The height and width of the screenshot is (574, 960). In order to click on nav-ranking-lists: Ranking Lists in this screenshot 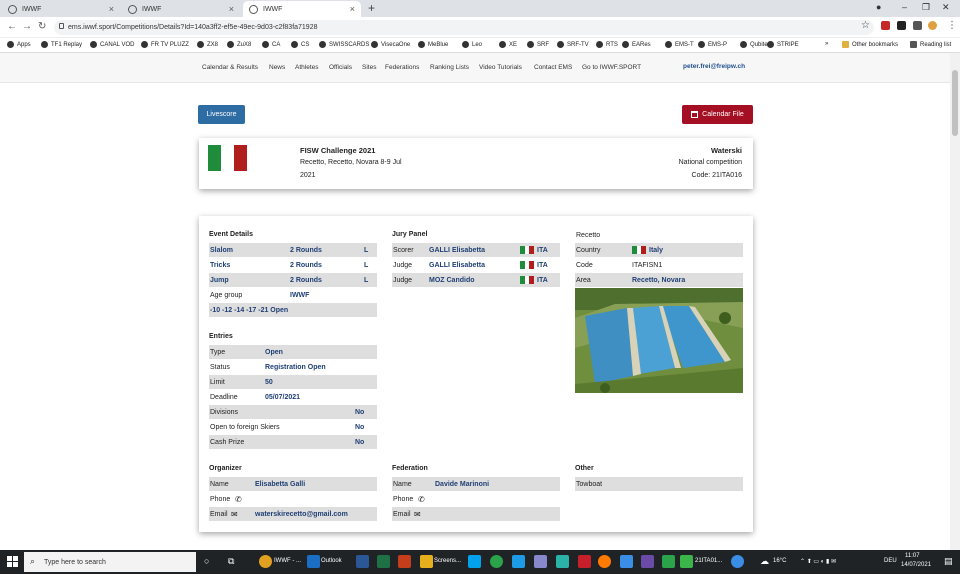, I will do `click(449, 67)`.